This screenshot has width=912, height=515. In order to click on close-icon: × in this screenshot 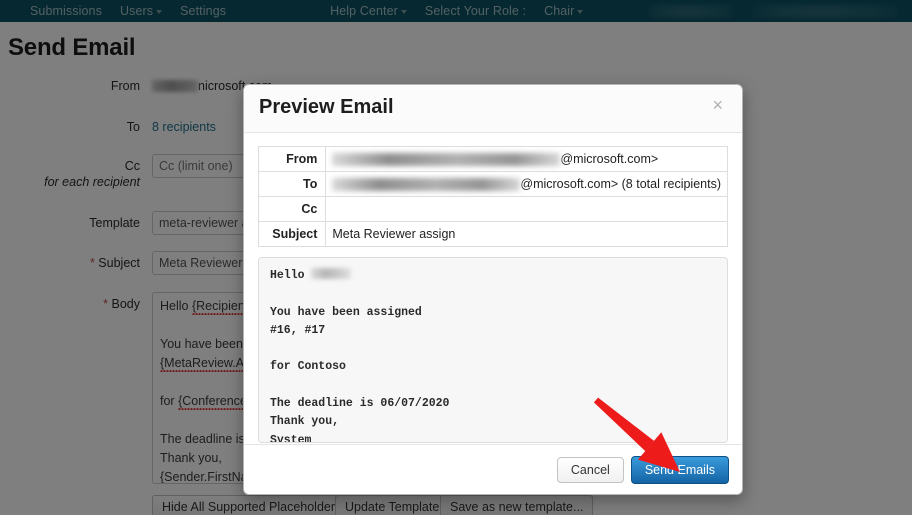, I will do `click(717, 105)`.